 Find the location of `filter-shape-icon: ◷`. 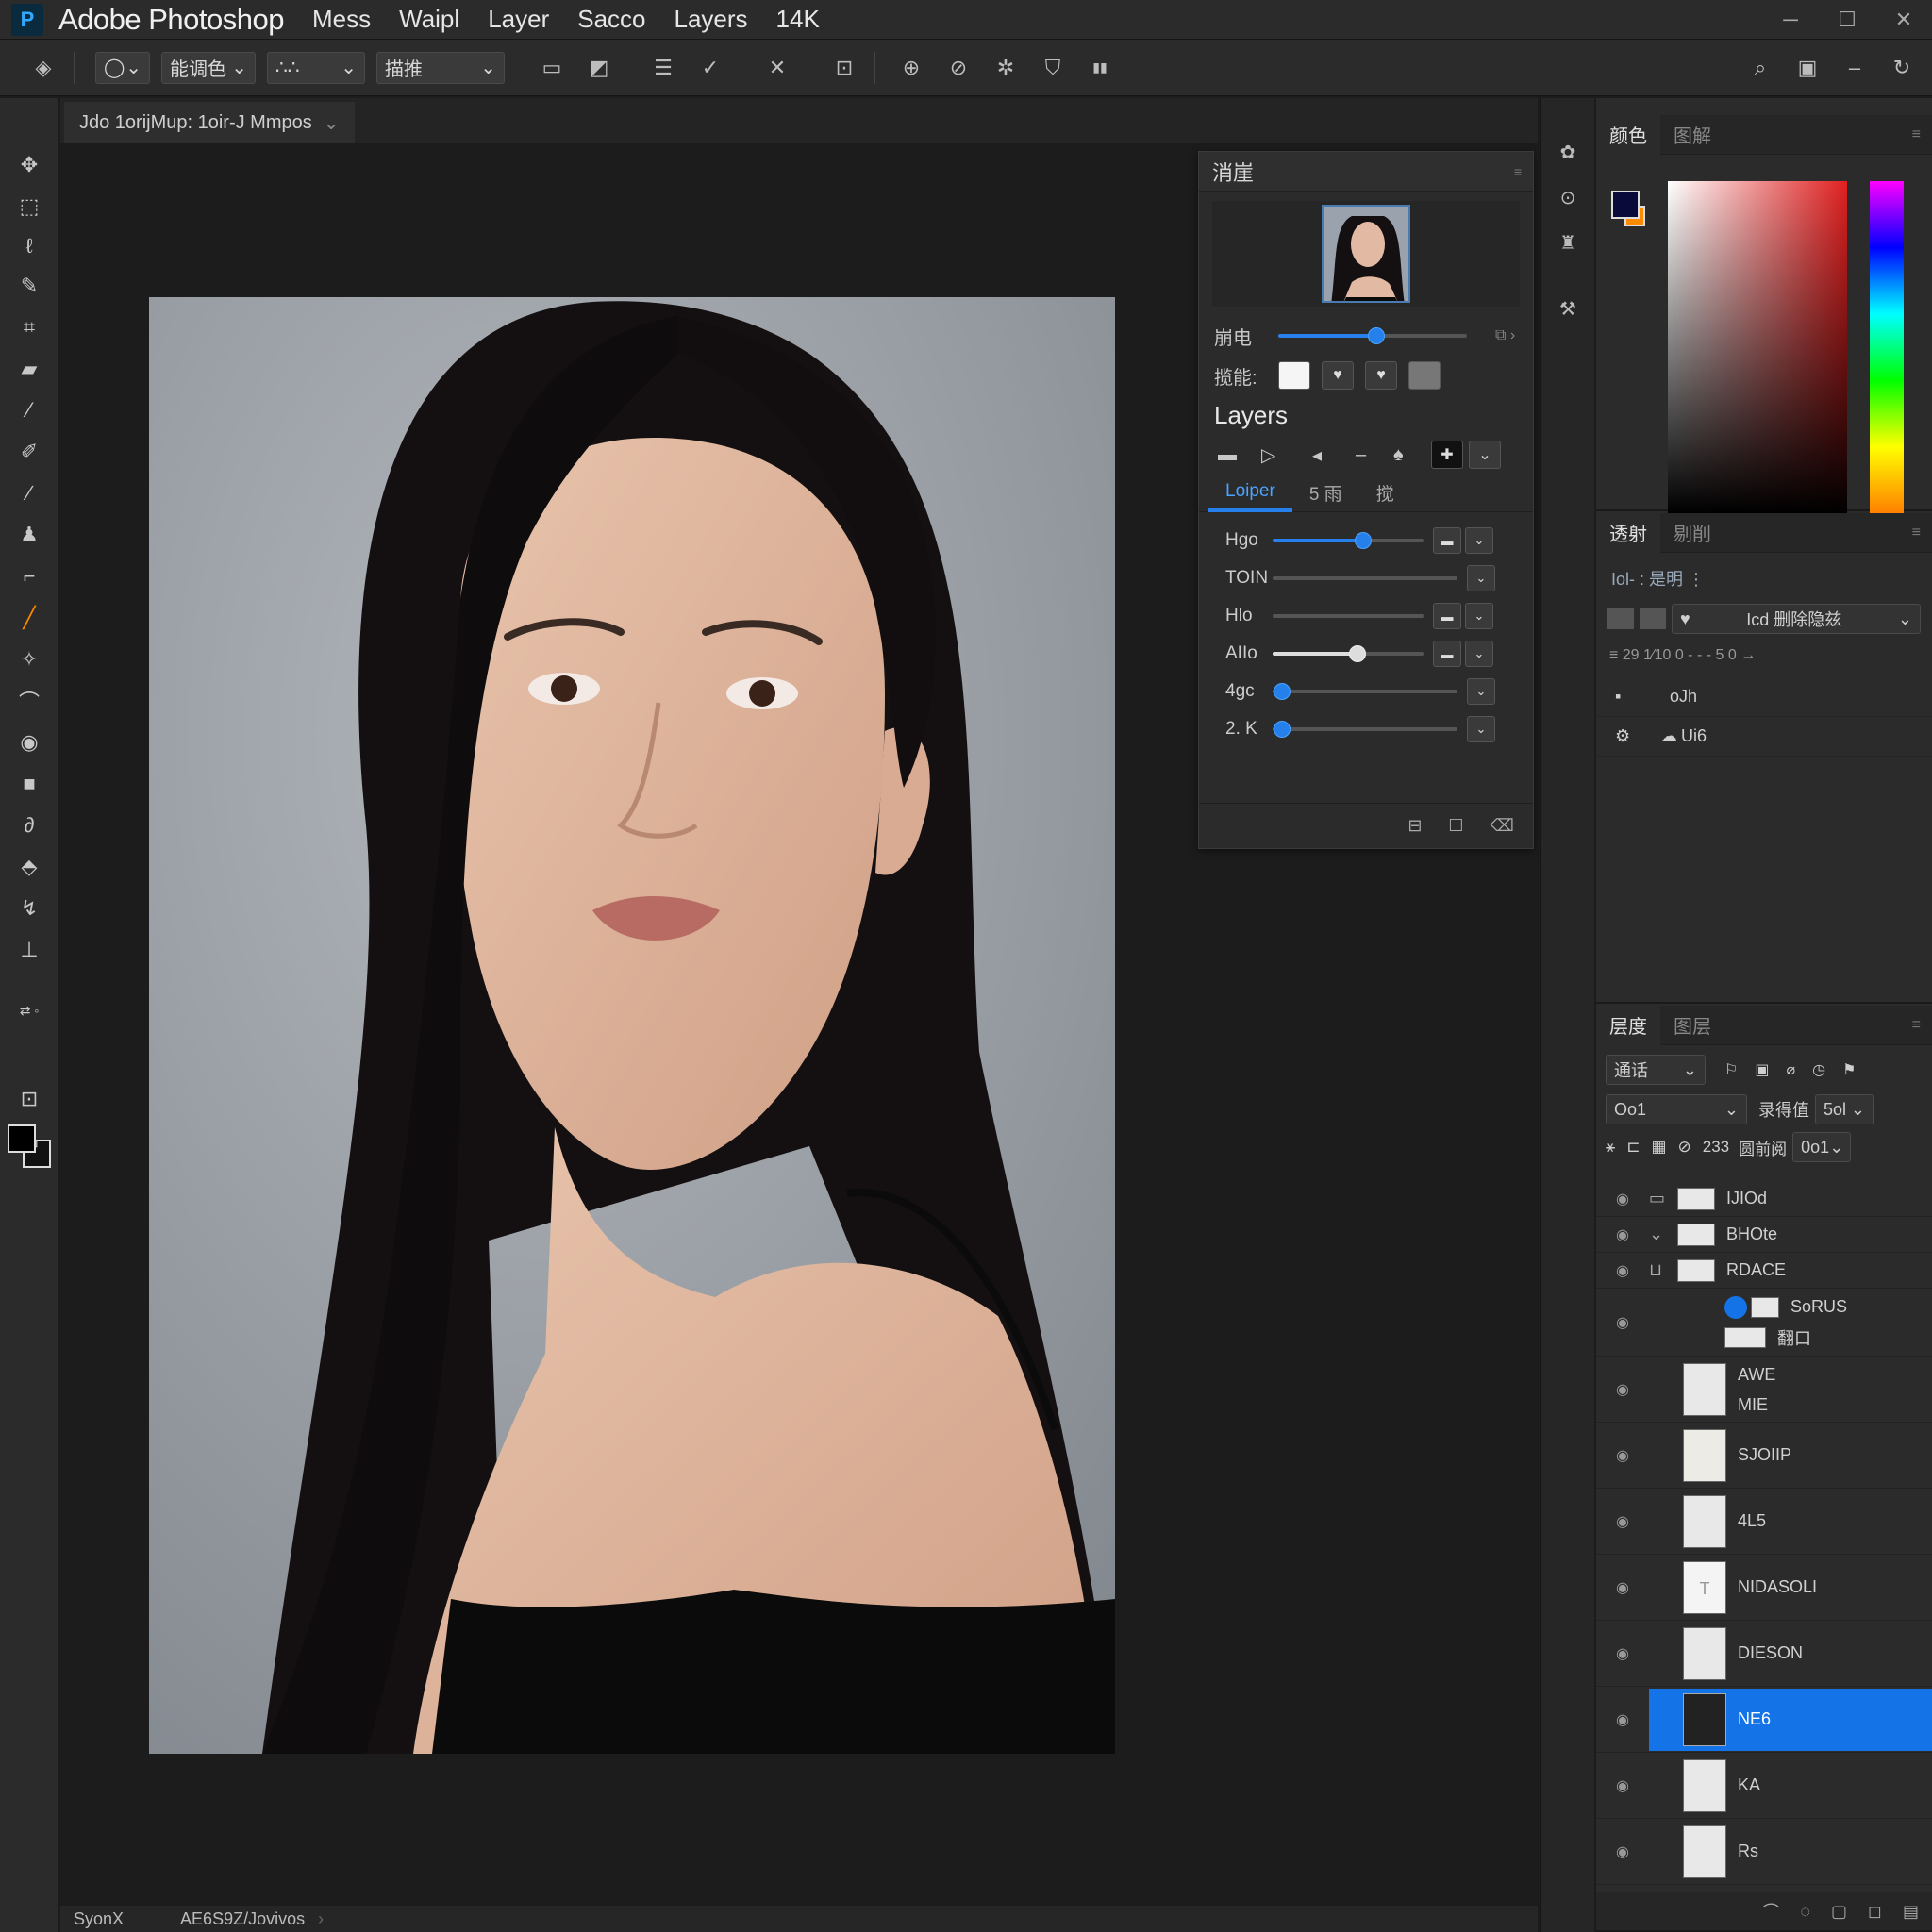

filter-shape-icon: ◷ is located at coordinates (1819, 1069).